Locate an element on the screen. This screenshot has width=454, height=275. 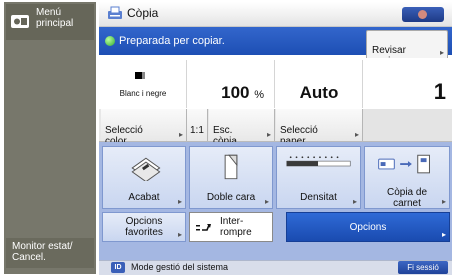
id-card-copy-button: Còpia de carnet ▸ is located at coordinates (407, 177).